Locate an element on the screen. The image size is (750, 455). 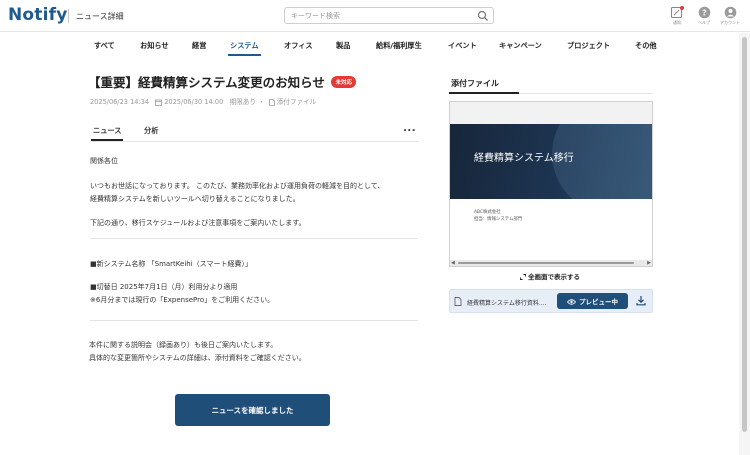
fullscreen-link: 全画面で表示する is located at coordinates (550, 276).